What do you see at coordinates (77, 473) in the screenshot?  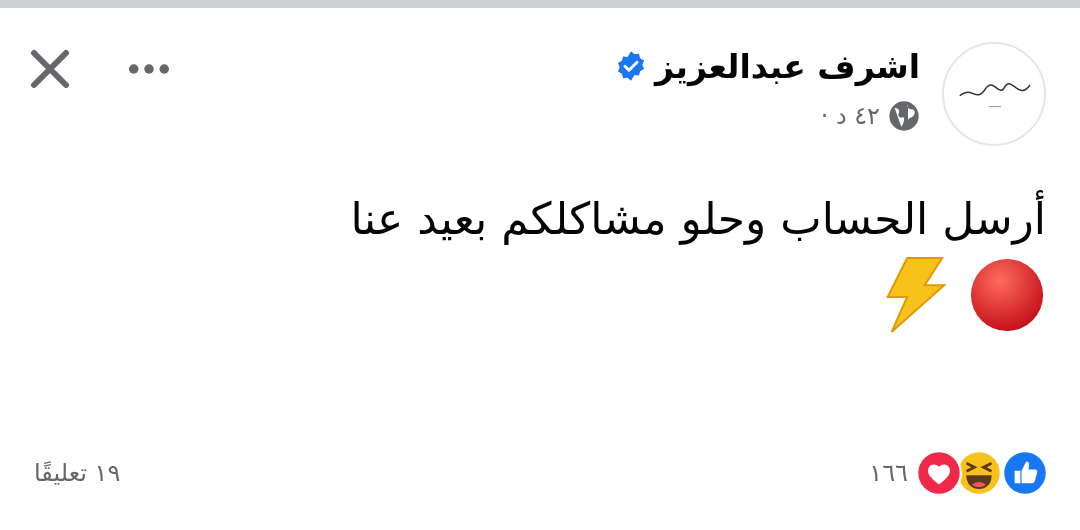 I see `comment-count: ١٩ تعليقًا` at bounding box center [77, 473].